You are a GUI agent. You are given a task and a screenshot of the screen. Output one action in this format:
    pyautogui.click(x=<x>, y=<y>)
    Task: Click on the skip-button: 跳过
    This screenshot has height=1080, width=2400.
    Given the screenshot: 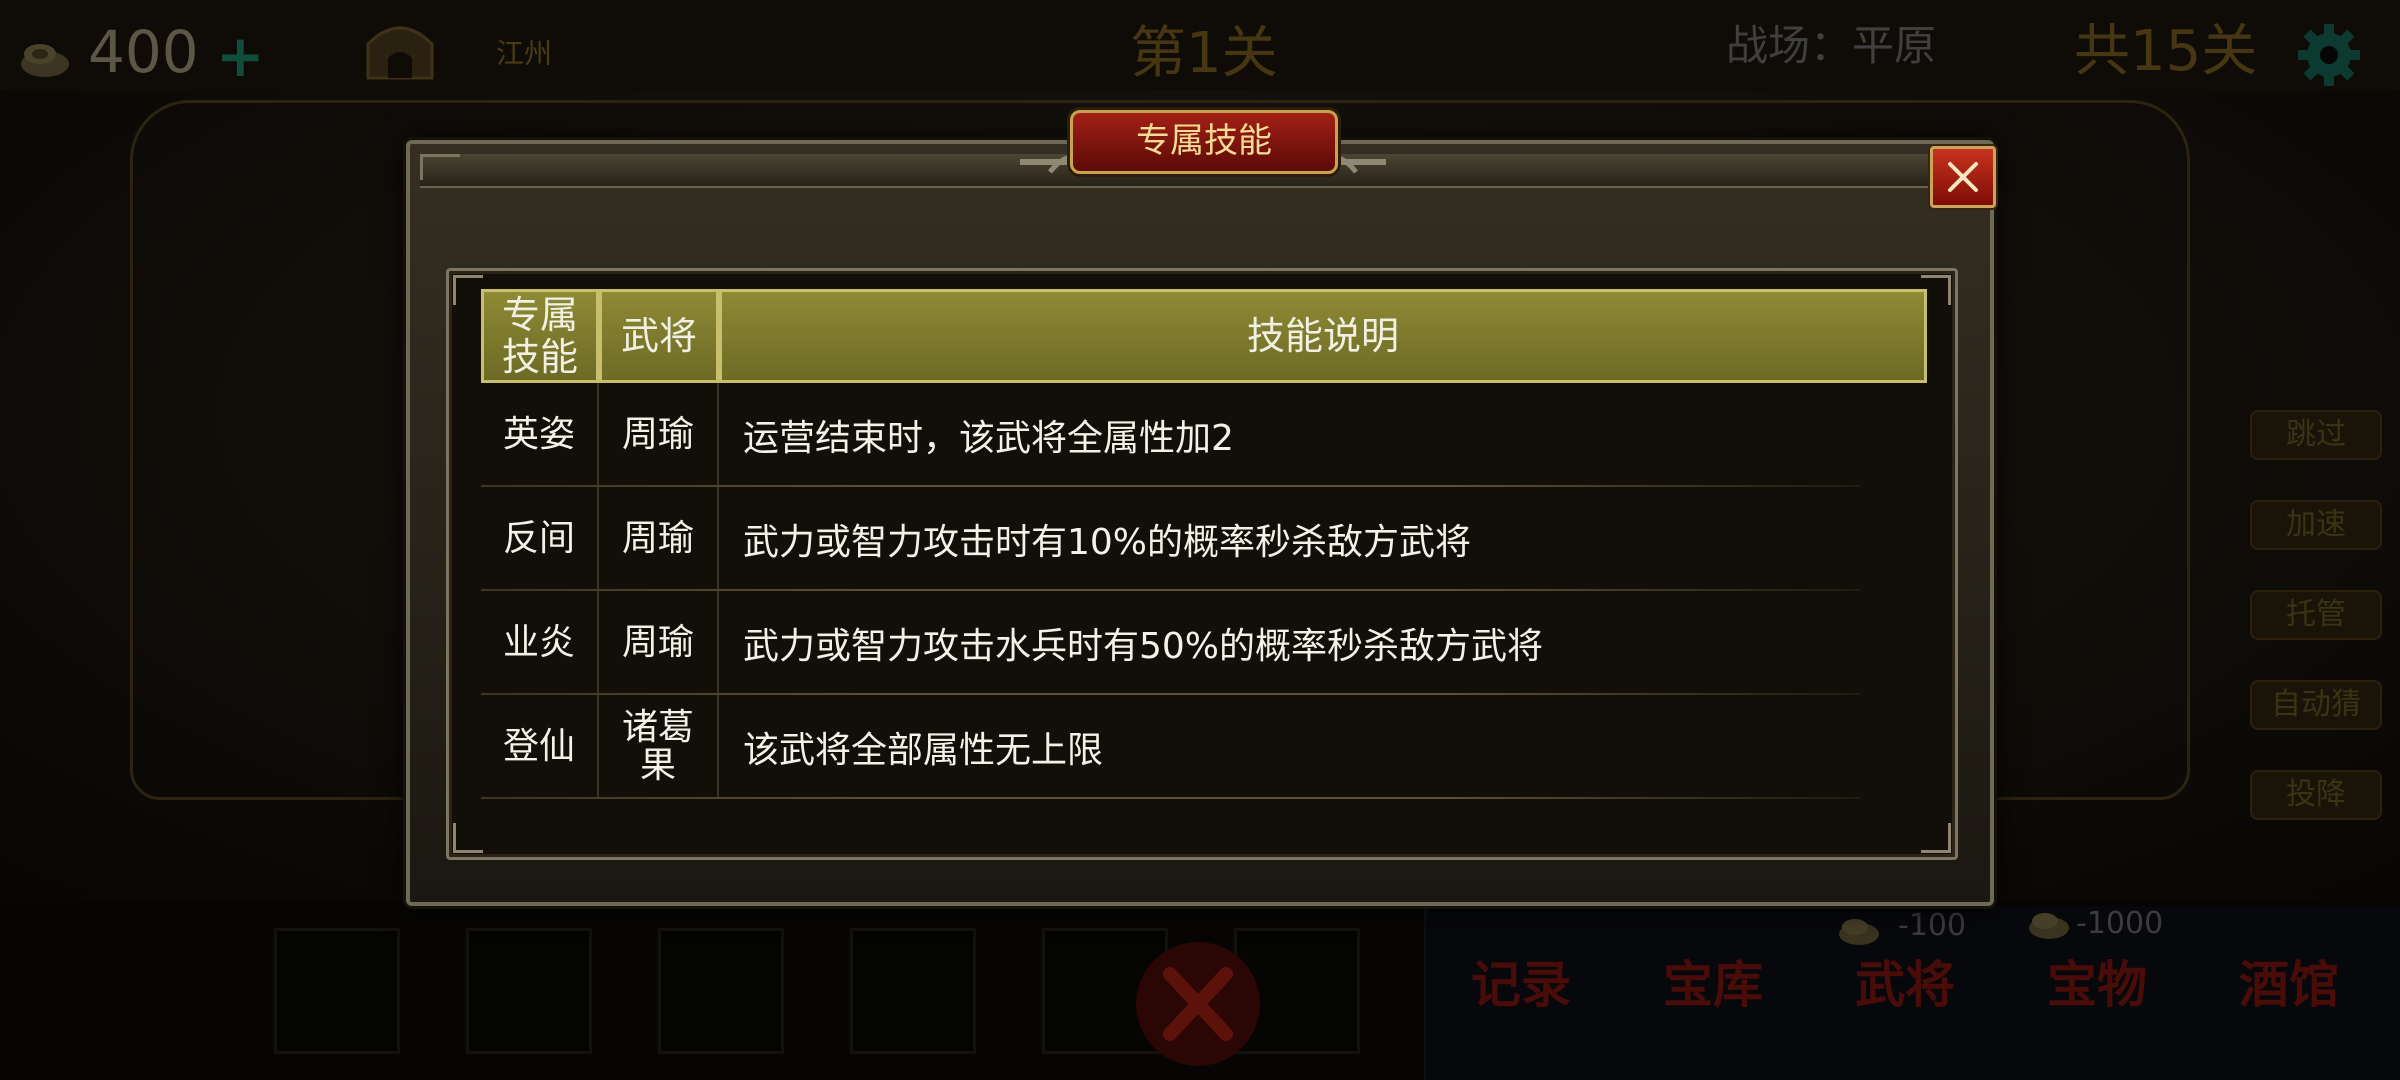 What is the action you would take?
    pyautogui.click(x=2316, y=435)
    